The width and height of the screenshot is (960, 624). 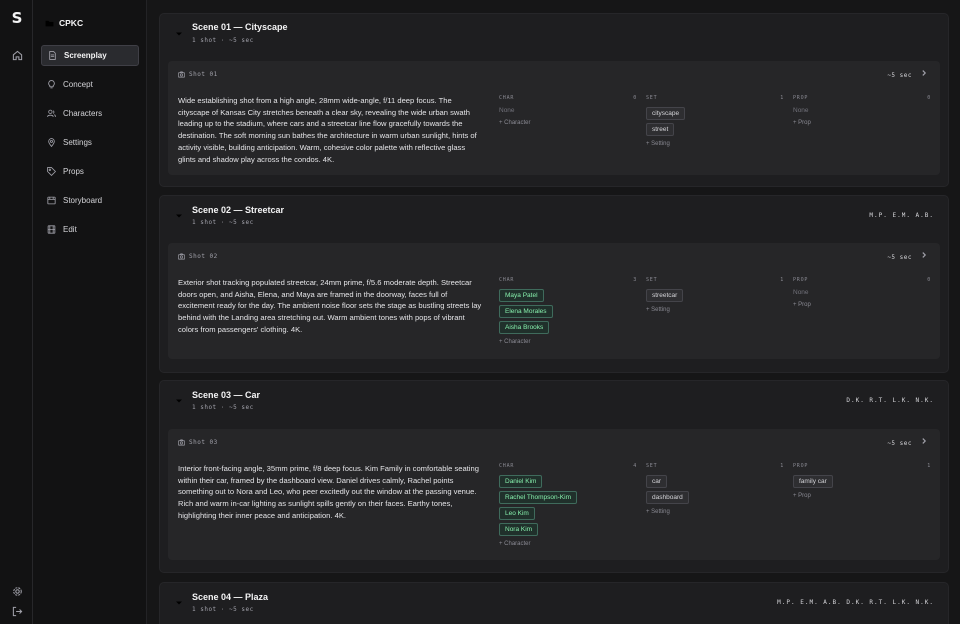 I want to click on scene-characters: D.K. R.T. L.K. N.K., so click(x=890, y=400).